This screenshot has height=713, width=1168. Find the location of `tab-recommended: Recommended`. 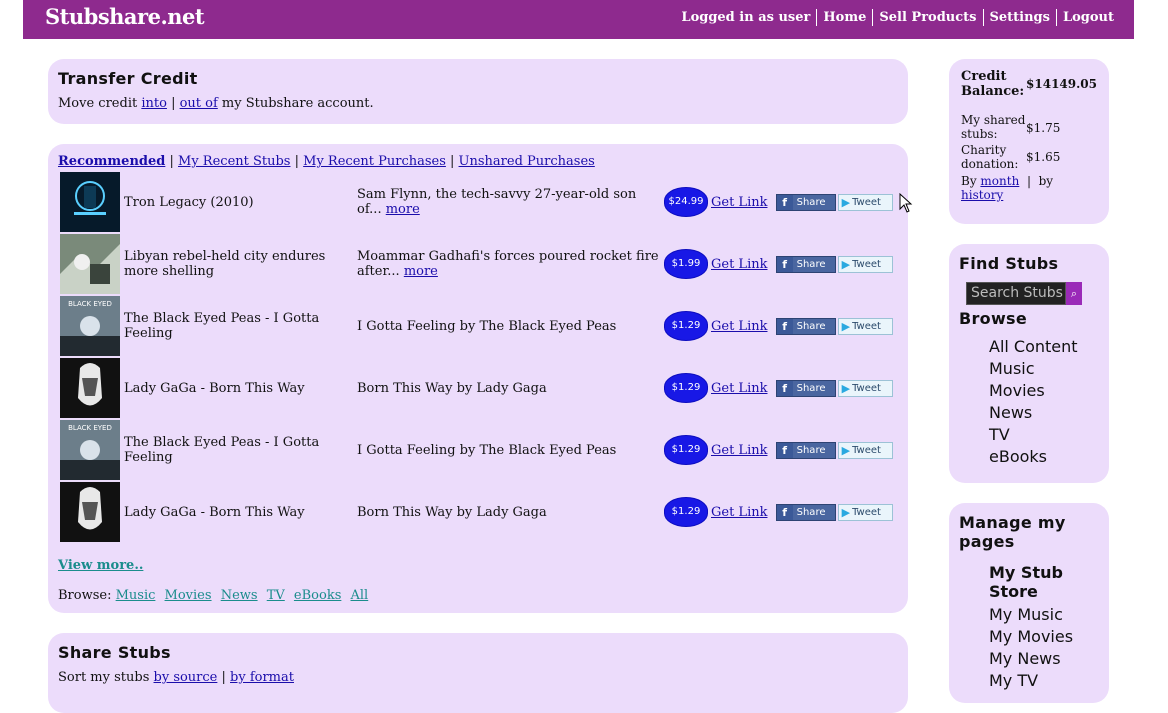

tab-recommended: Recommended is located at coordinates (111, 161).